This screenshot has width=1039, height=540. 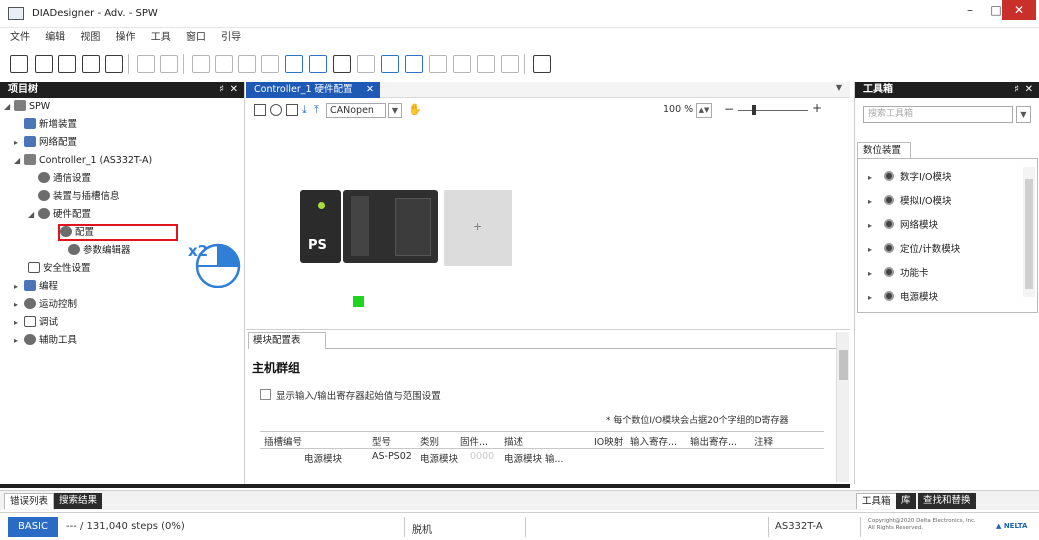 What do you see at coordinates (29, 501) in the screenshot?
I see `tab-error-list: 错误列表` at bounding box center [29, 501].